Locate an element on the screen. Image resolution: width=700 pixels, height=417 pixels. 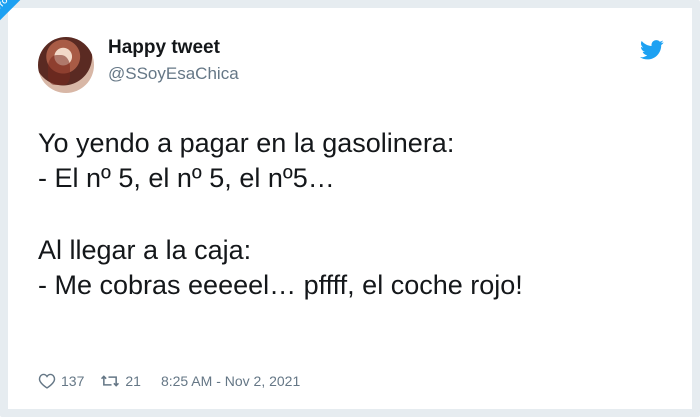
watermark-ribbon: VISTOENLASREDES.COM is located at coordinates (40, 40).